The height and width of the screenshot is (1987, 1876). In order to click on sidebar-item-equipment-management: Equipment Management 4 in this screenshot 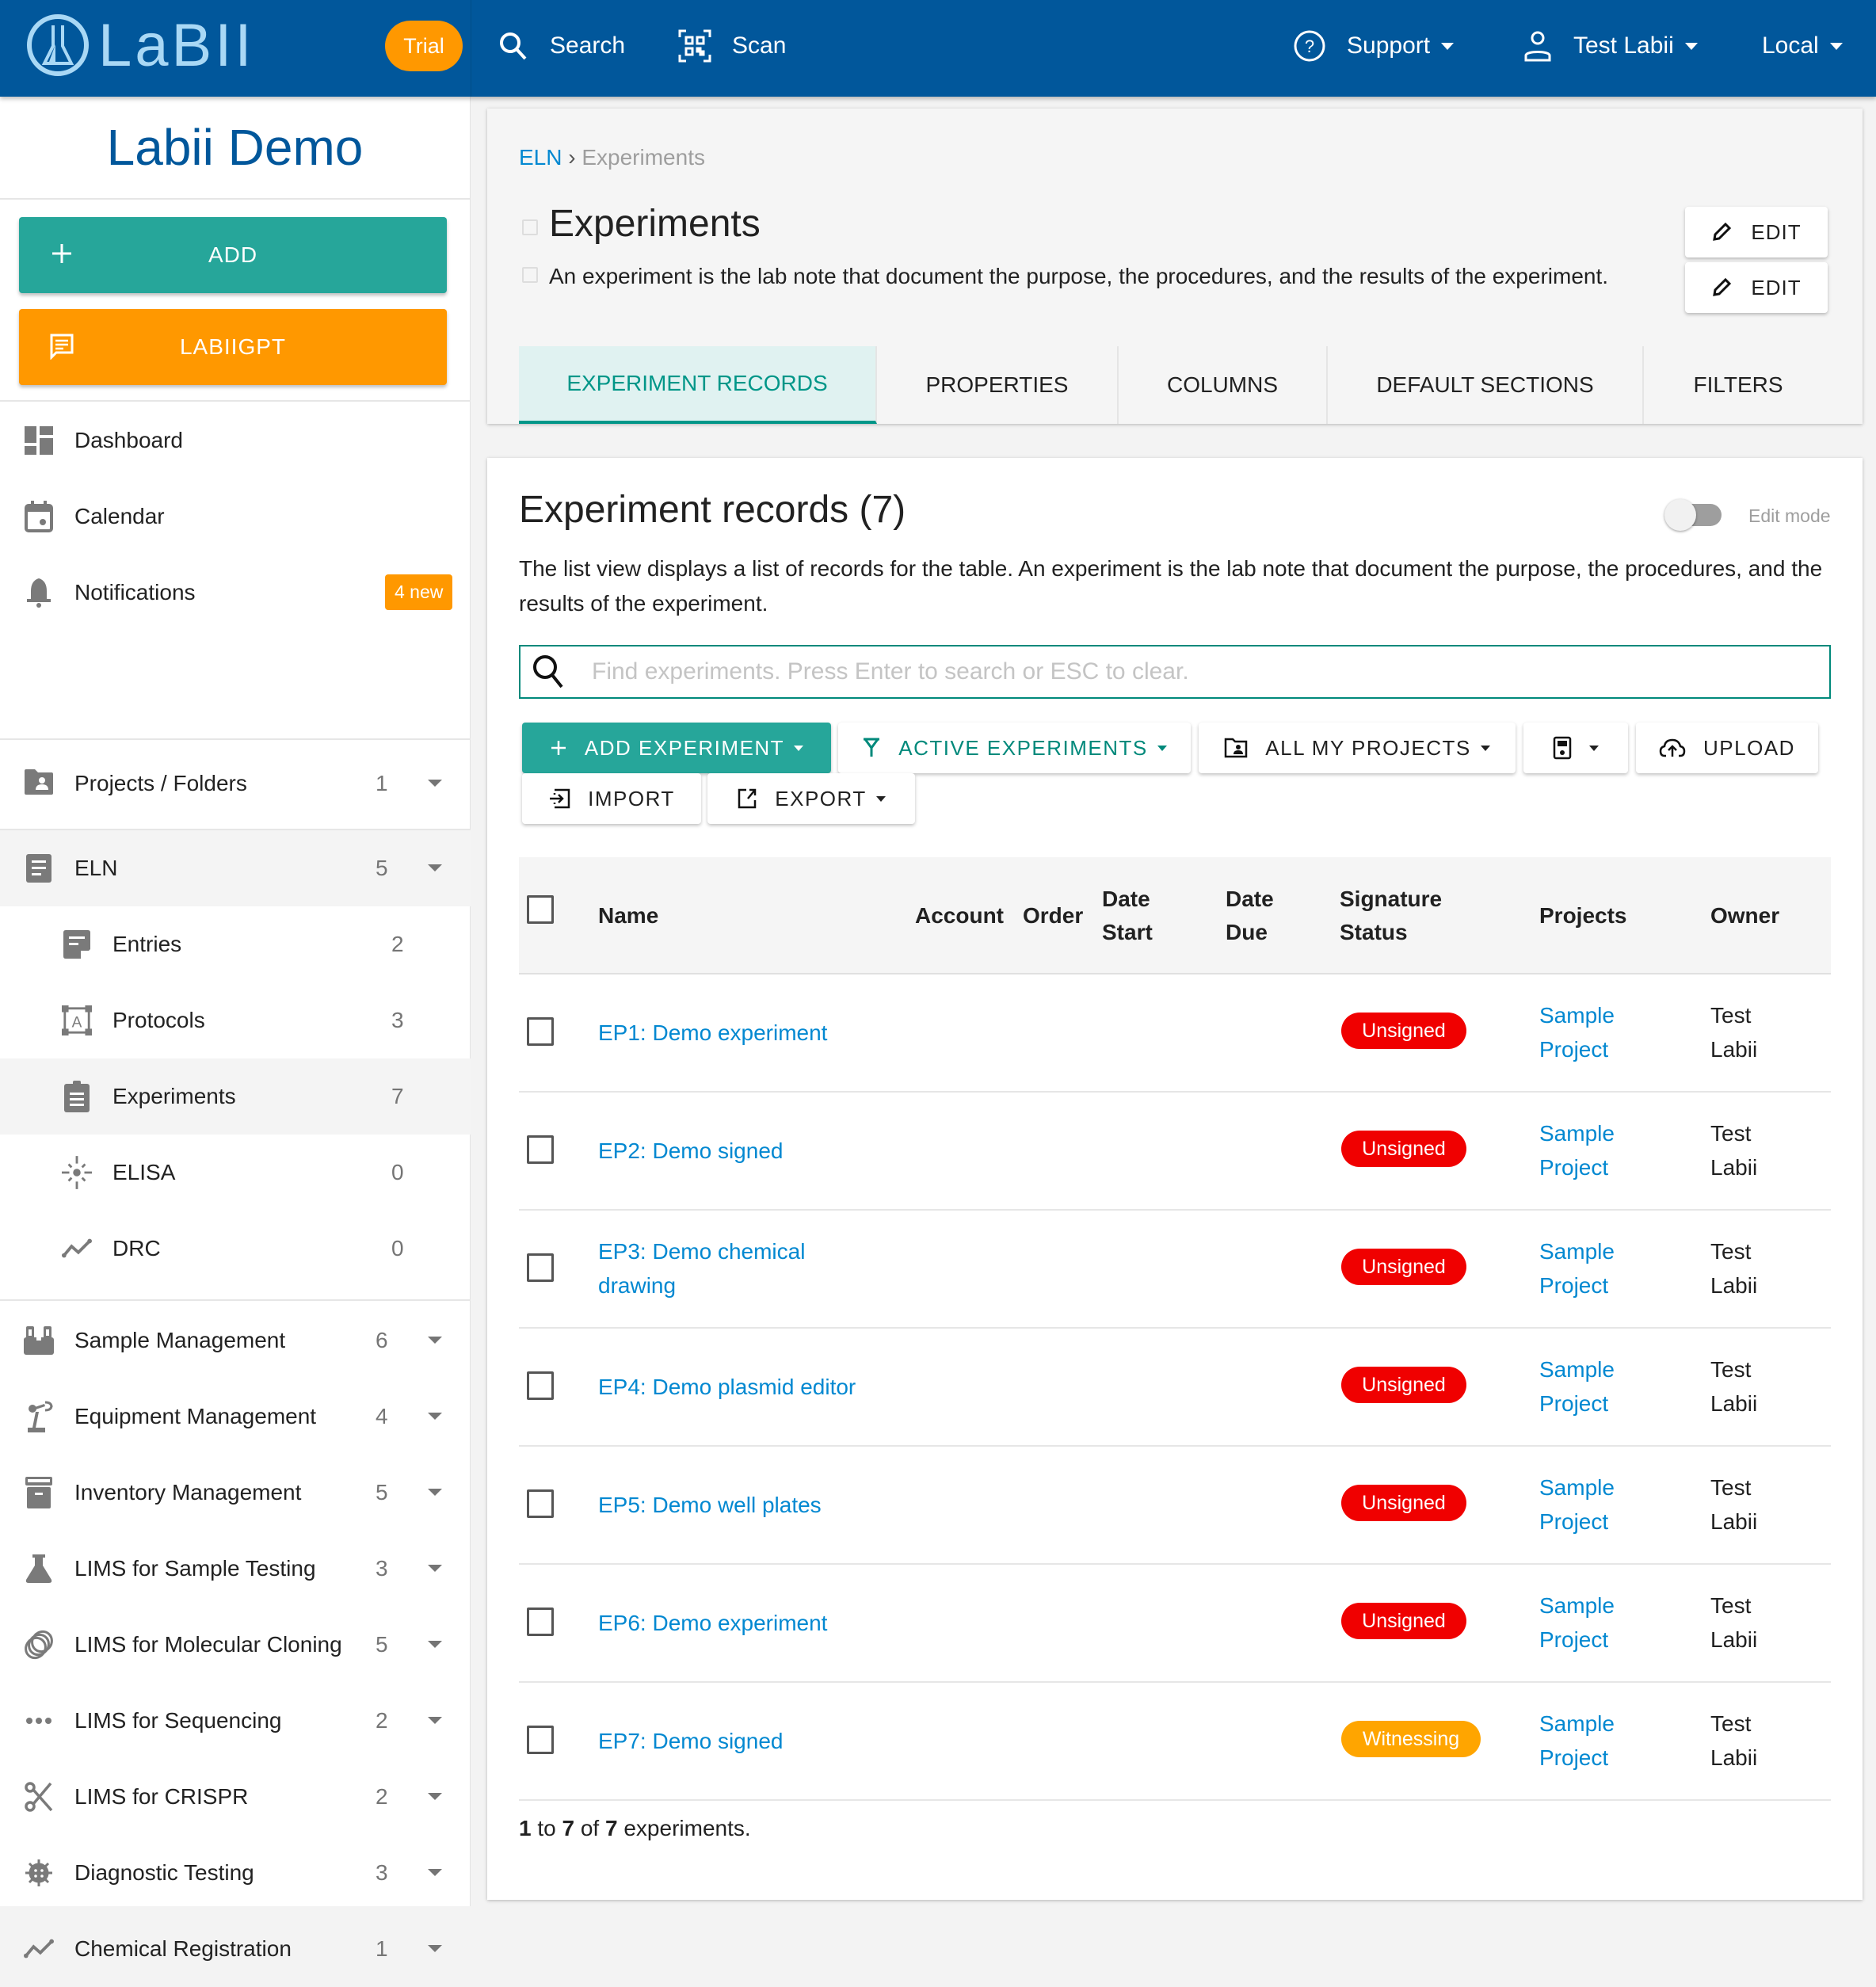, I will do `click(235, 1417)`.